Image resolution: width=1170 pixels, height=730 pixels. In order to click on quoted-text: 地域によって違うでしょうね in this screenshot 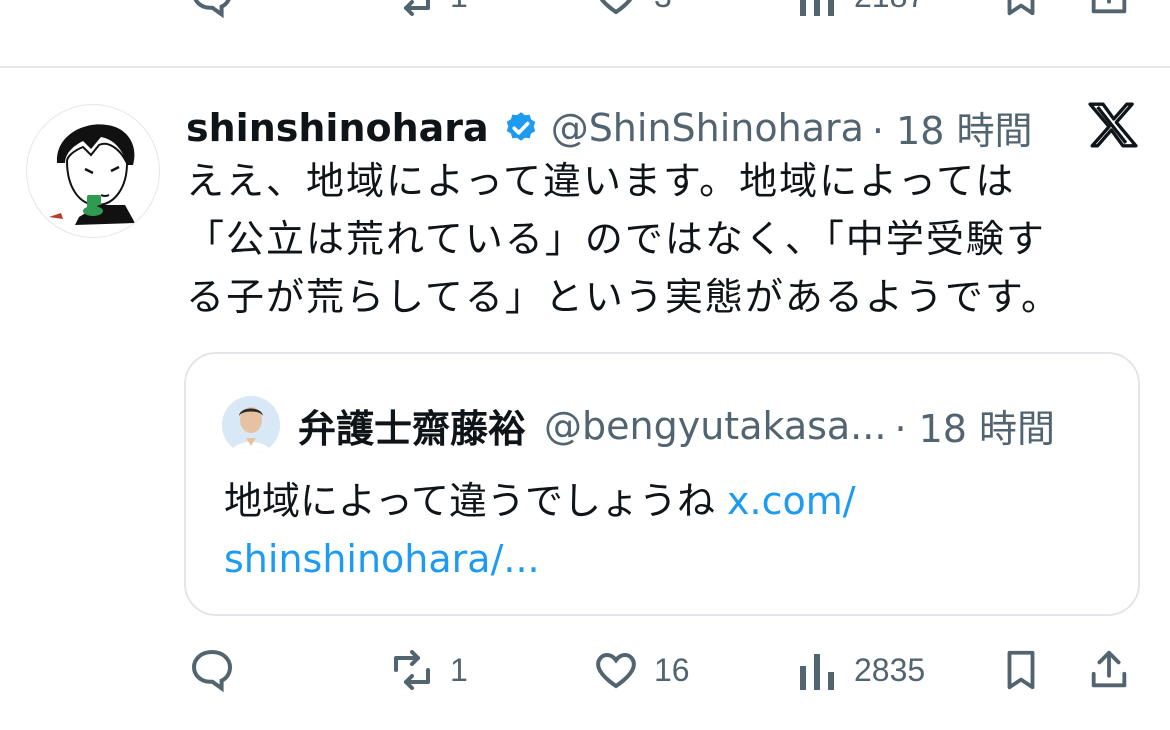, I will do `click(476, 501)`.